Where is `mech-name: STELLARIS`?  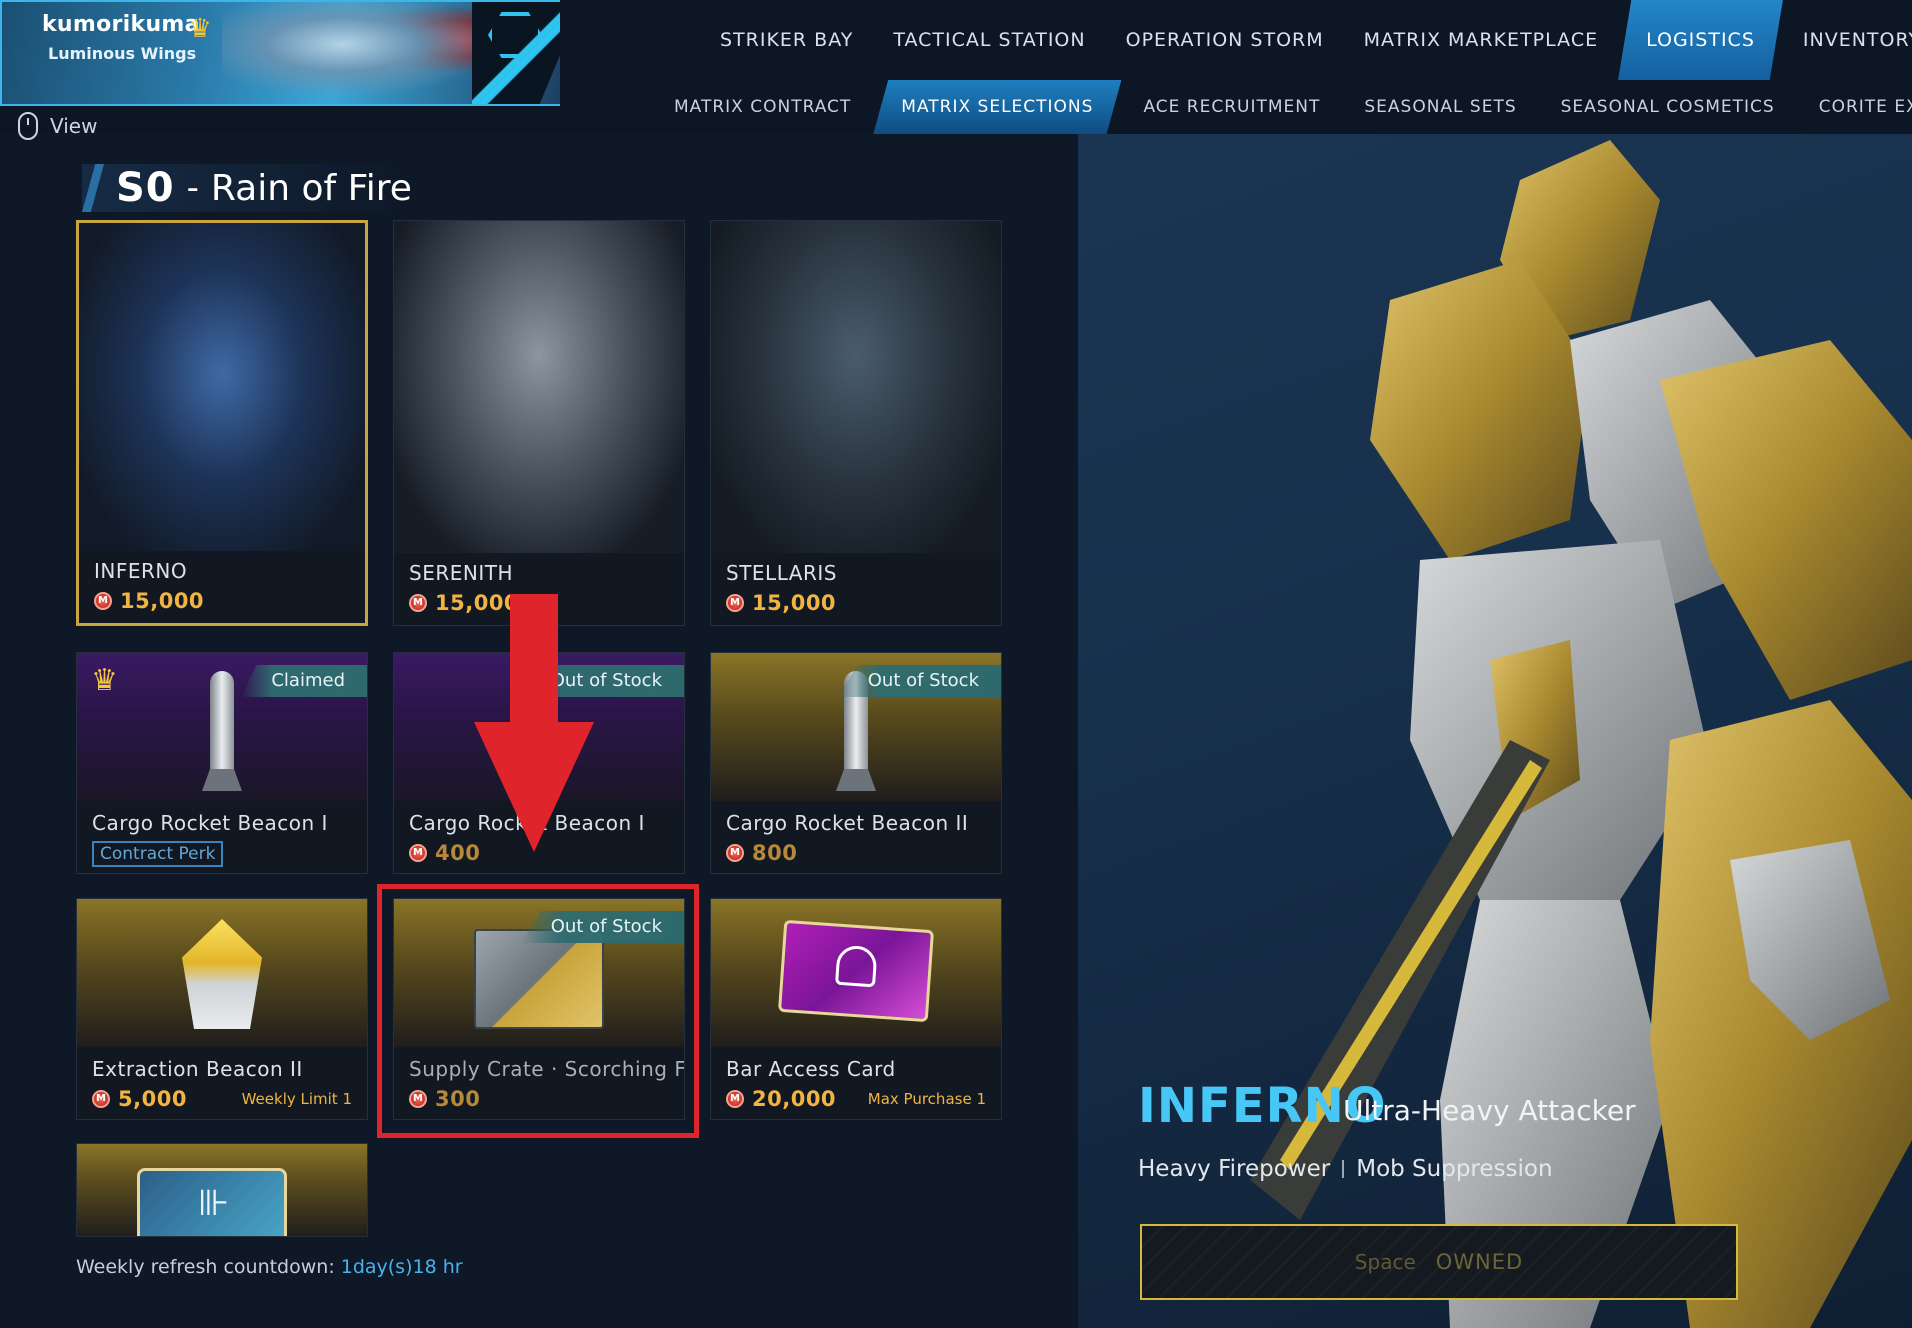 mech-name: STELLARIS is located at coordinates (781, 573).